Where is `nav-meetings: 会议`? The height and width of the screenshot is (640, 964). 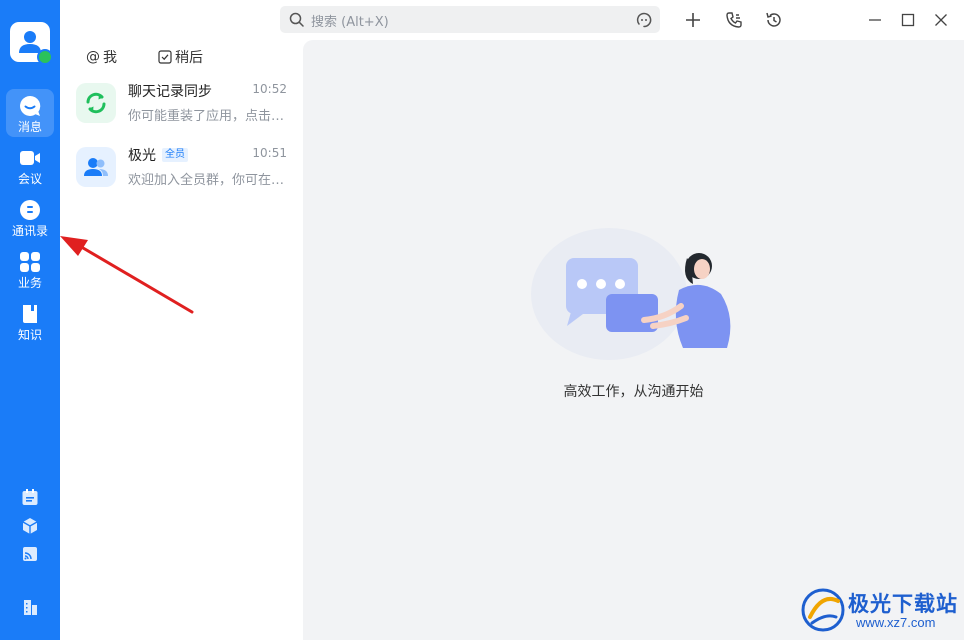 nav-meetings: 会议 is located at coordinates (30, 165).